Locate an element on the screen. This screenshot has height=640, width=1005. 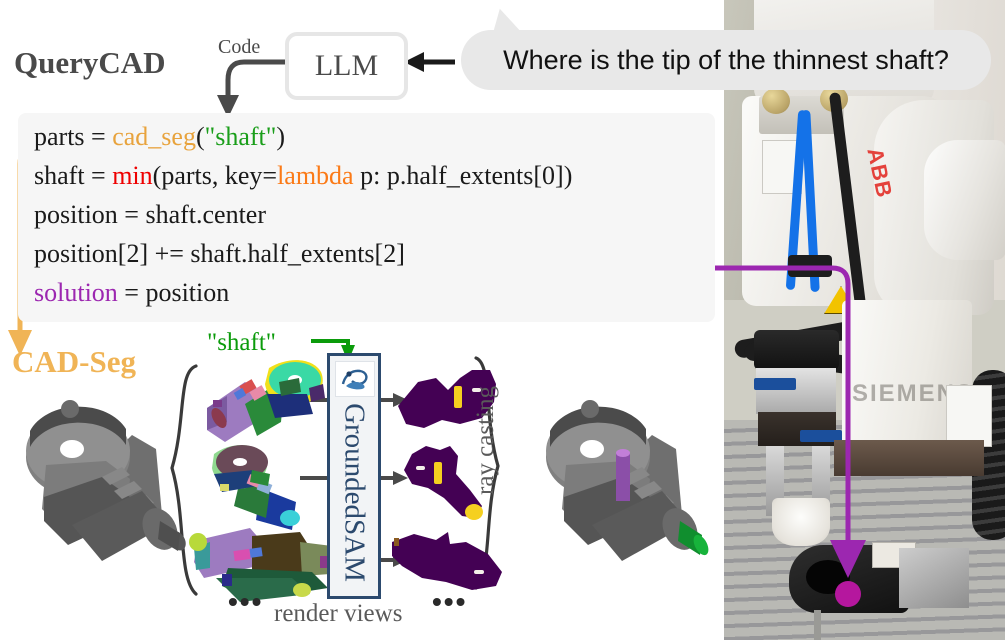
cadseg-title: CAD-Seg is located at coordinates (74, 361).